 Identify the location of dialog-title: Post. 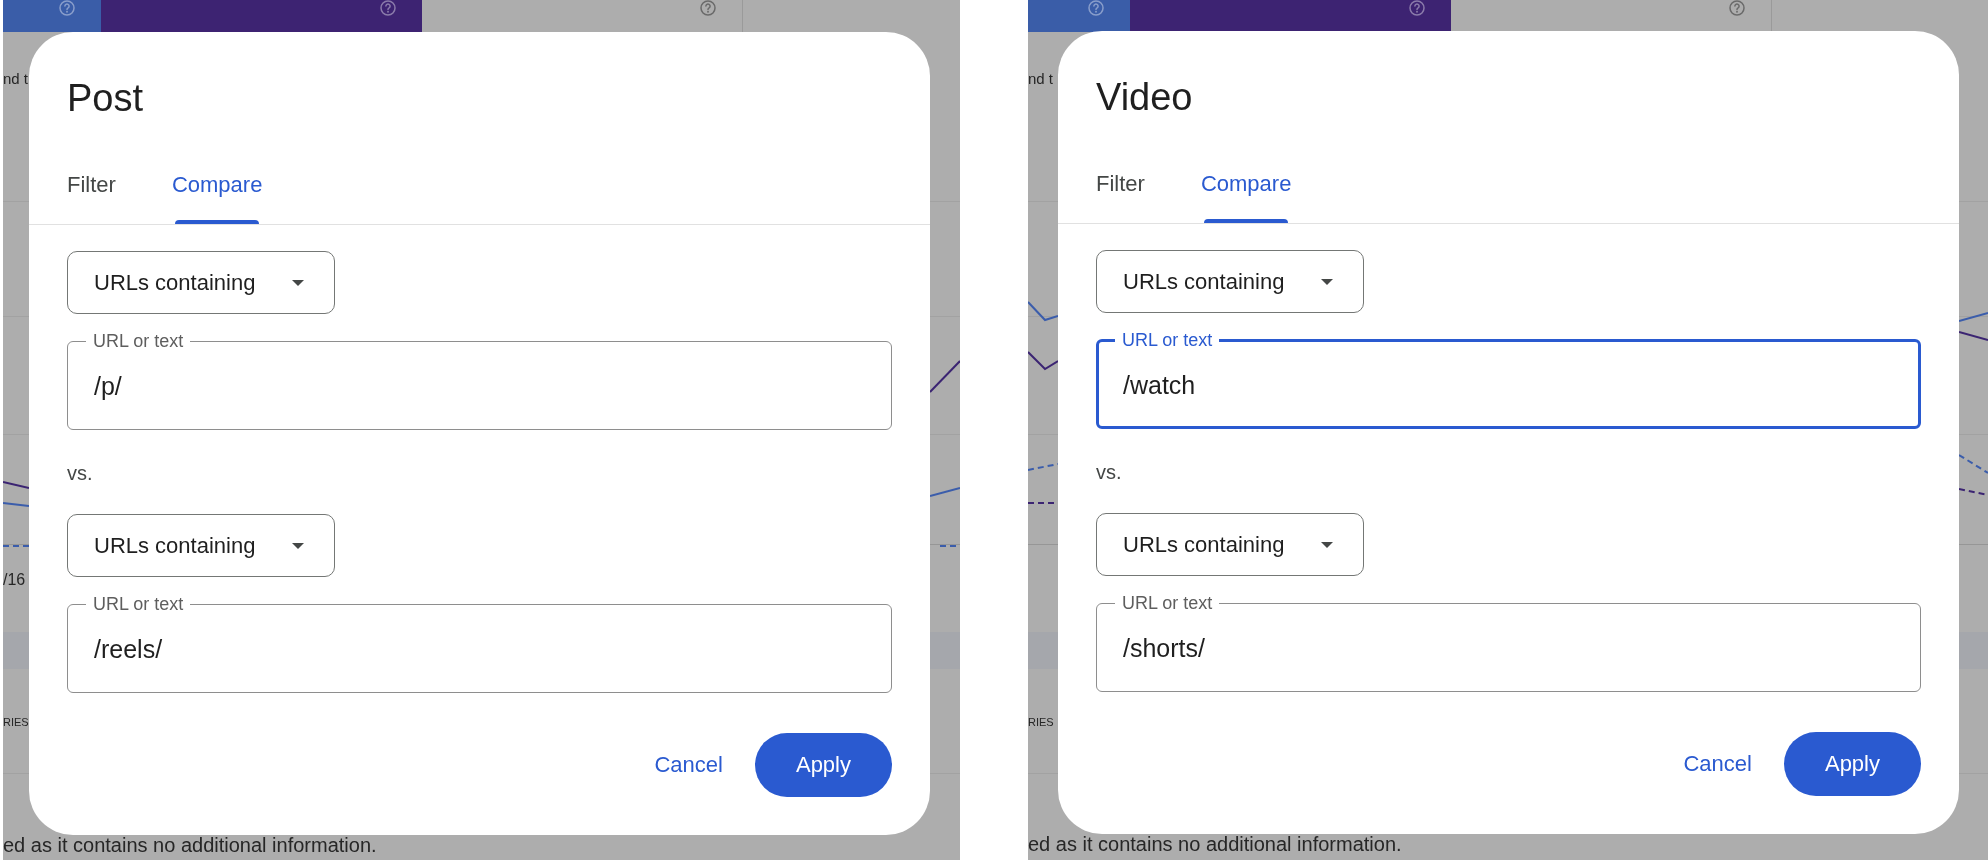
(105, 98).